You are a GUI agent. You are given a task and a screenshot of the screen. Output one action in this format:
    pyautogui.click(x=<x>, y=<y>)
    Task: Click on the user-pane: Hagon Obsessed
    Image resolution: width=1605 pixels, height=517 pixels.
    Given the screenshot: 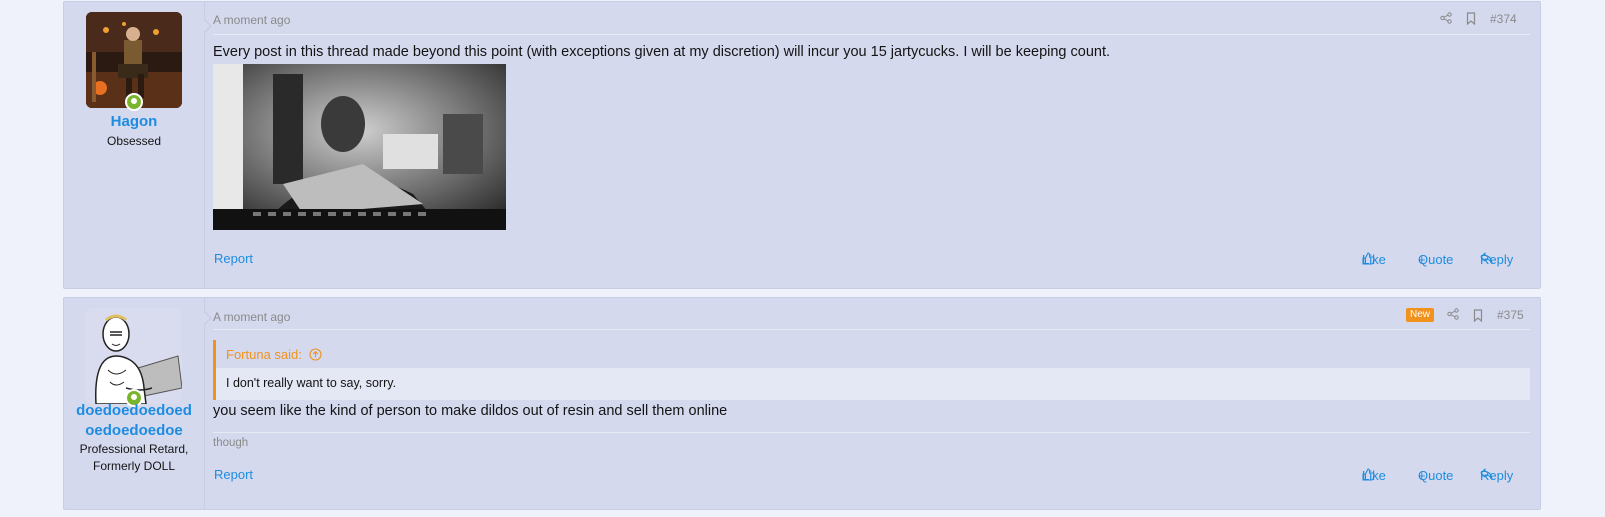 What is the action you would take?
    pyautogui.click(x=134, y=145)
    